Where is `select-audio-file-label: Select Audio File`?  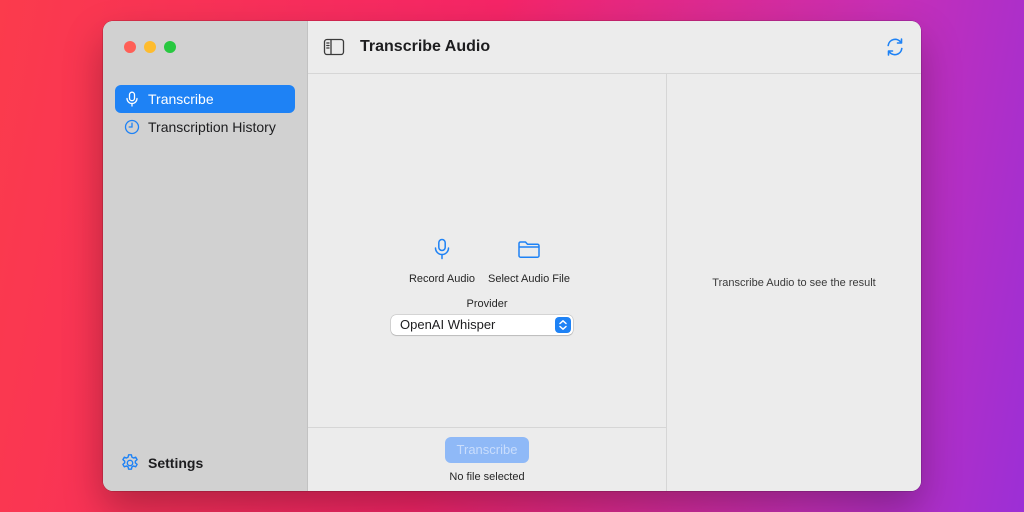
select-audio-file-label: Select Audio File is located at coordinates (529, 279).